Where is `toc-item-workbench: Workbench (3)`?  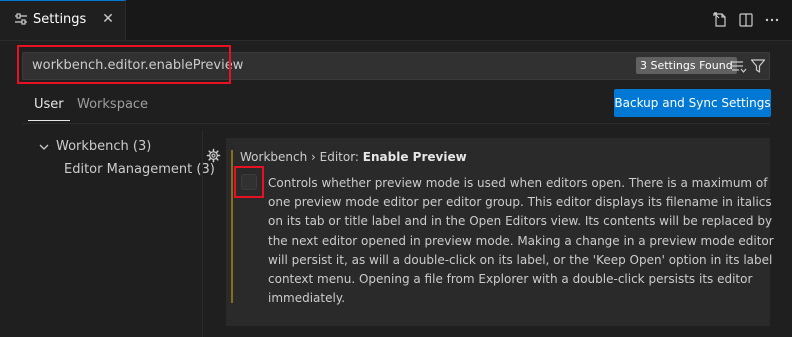 toc-item-workbench: Workbench (3) is located at coordinates (103, 146).